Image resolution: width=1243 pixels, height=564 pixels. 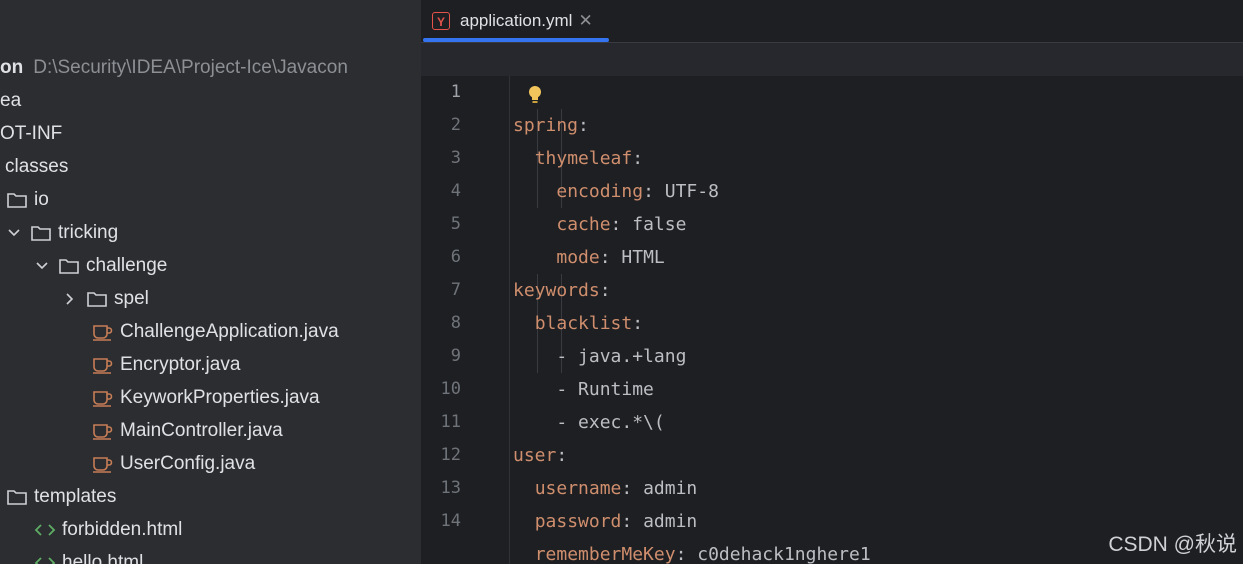 What do you see at coordinates (832, 353) in the screenshot?
I see `code-line: 9 - Runtime` at bounding box center [832, 353].